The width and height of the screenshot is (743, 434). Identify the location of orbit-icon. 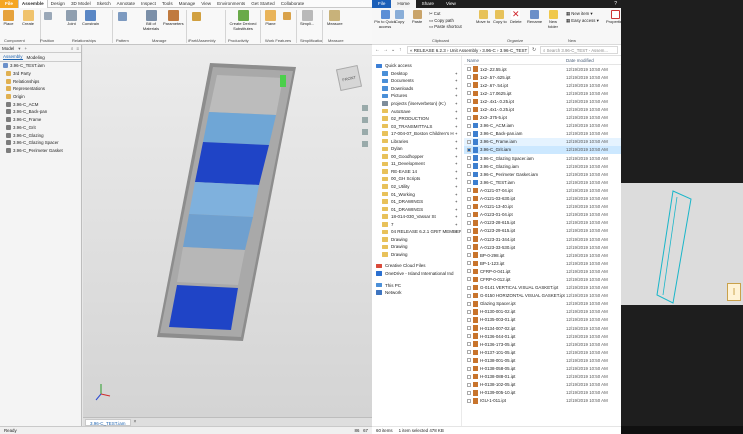
(365, 132).